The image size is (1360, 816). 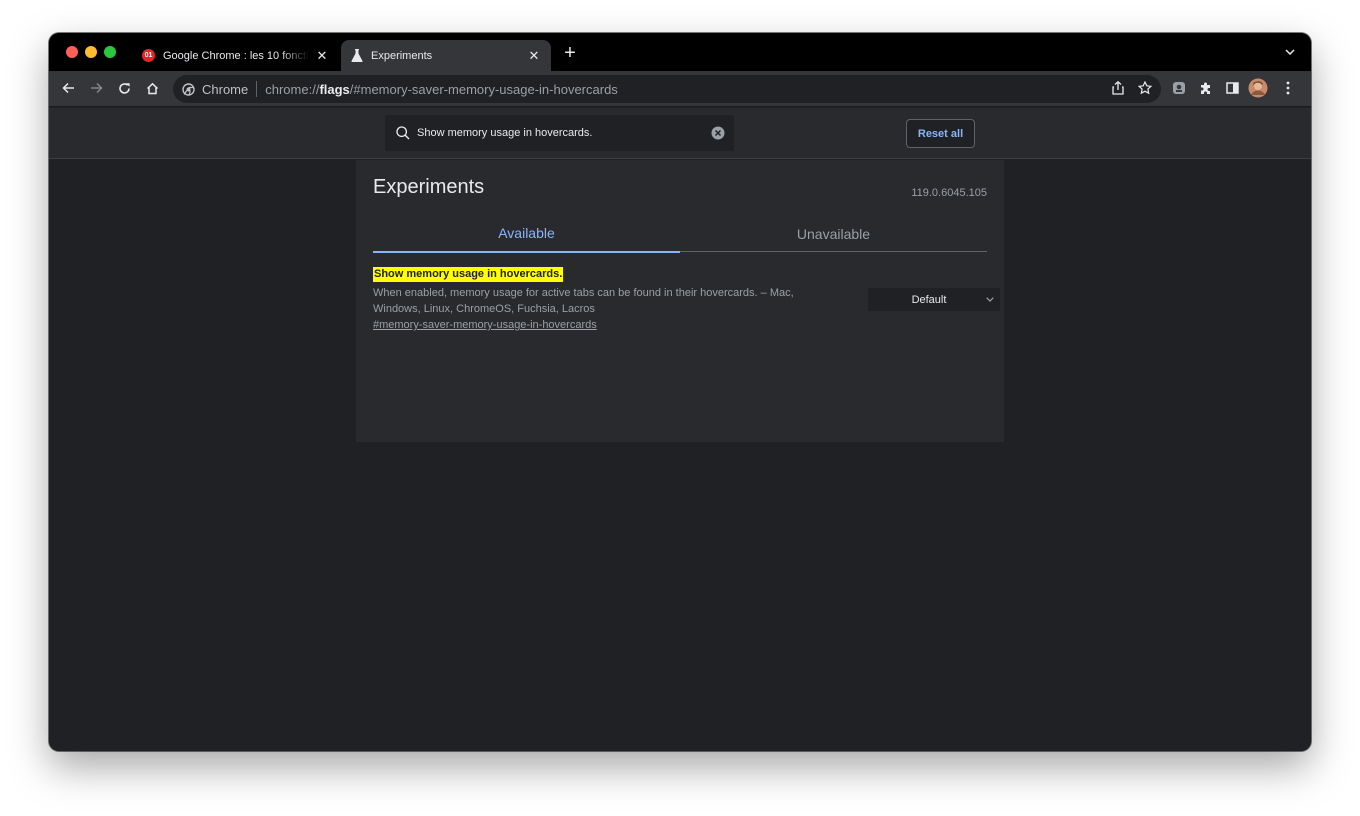 I want to click on flag-state-value: Default, so click(x=929, y=299).